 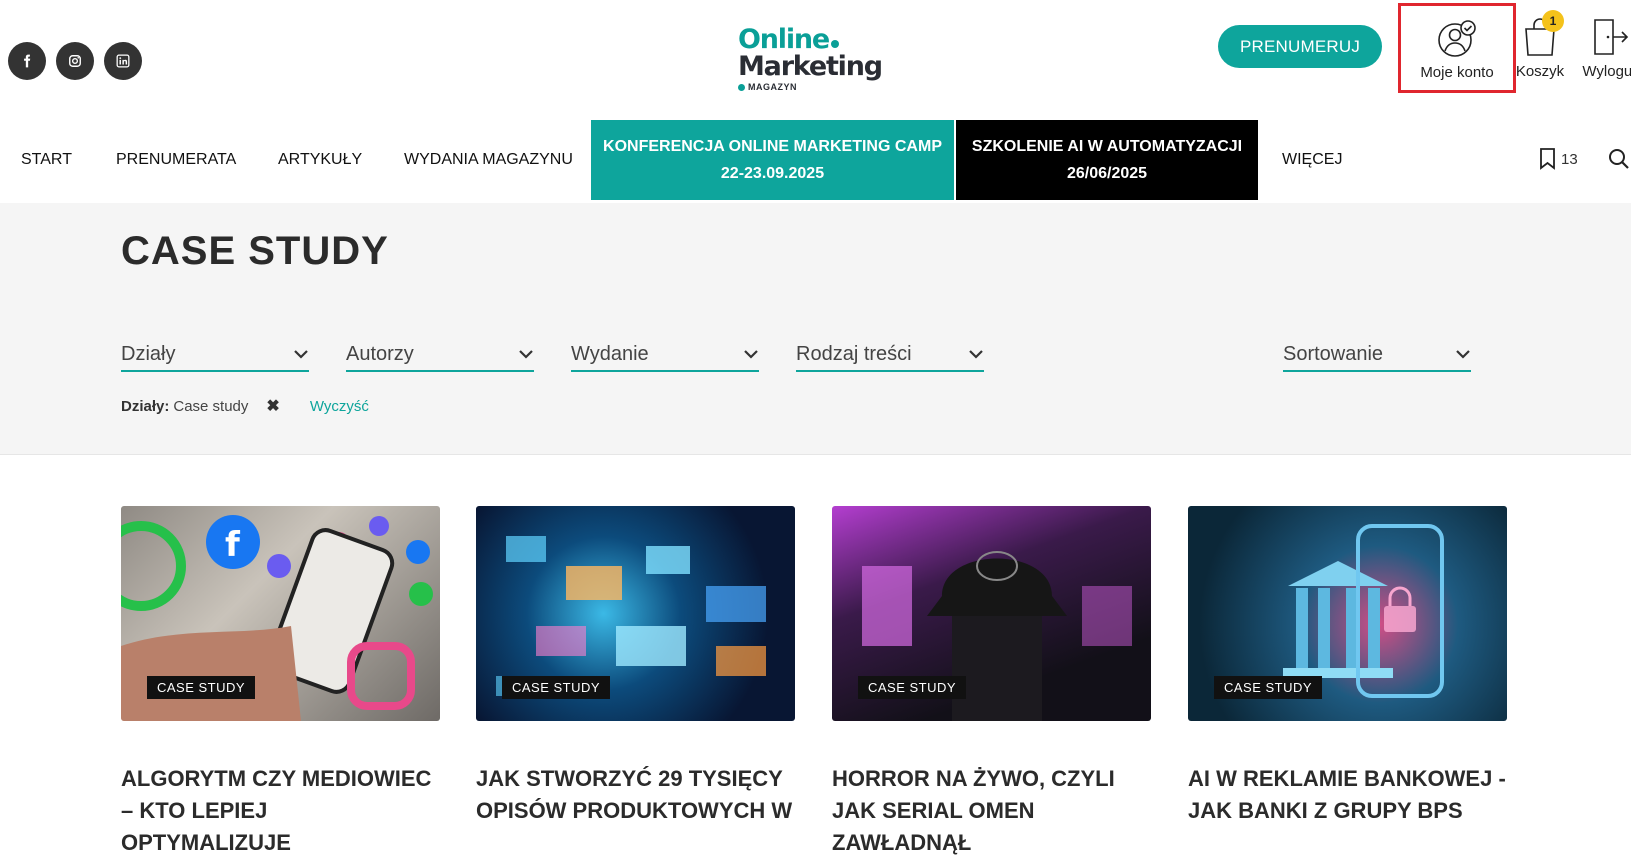 I want to click on search-icon, so click(x=1619, y=159).